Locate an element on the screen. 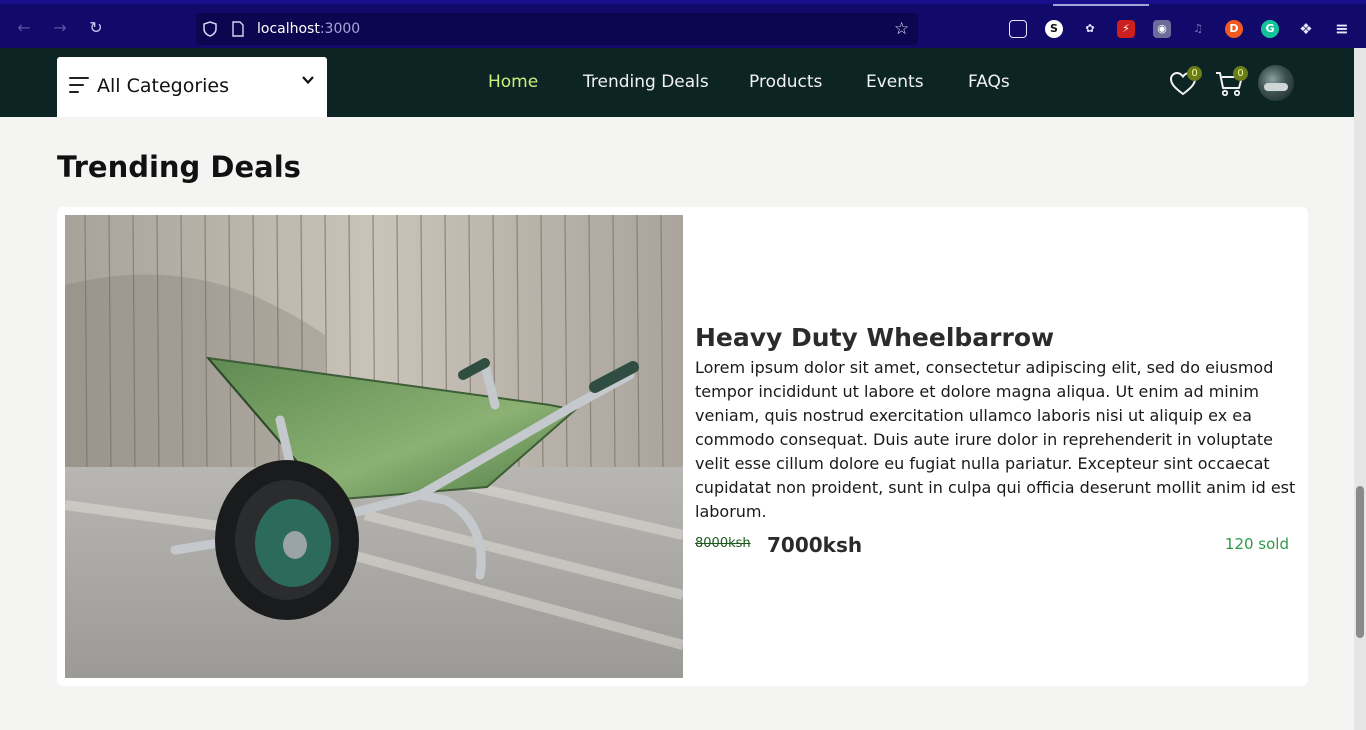 This screenshot has height=730, width=1366. bookmark-star-icon: ☆ is located at coordinates (903, 29).